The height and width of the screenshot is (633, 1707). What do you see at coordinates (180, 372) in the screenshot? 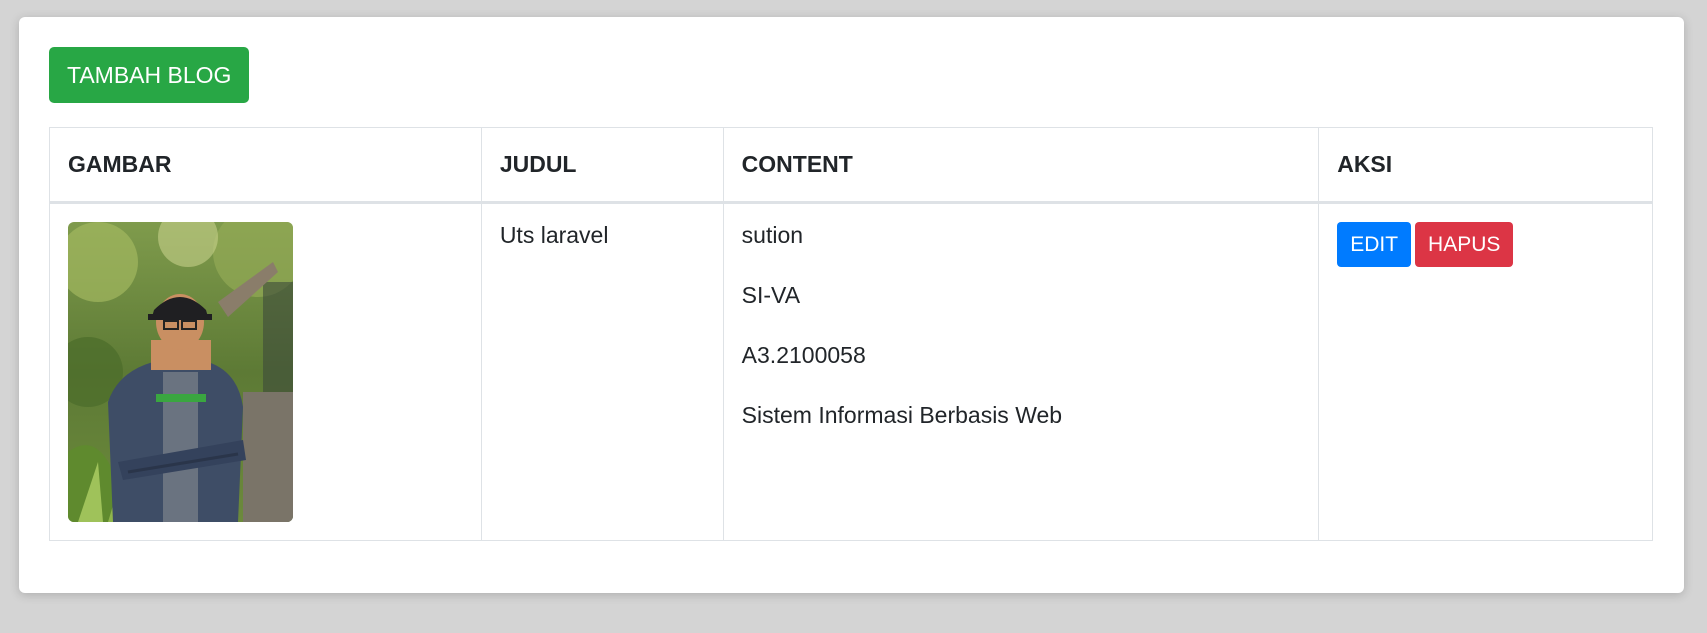
I see `blog-image` at bounding box center [180, 372].